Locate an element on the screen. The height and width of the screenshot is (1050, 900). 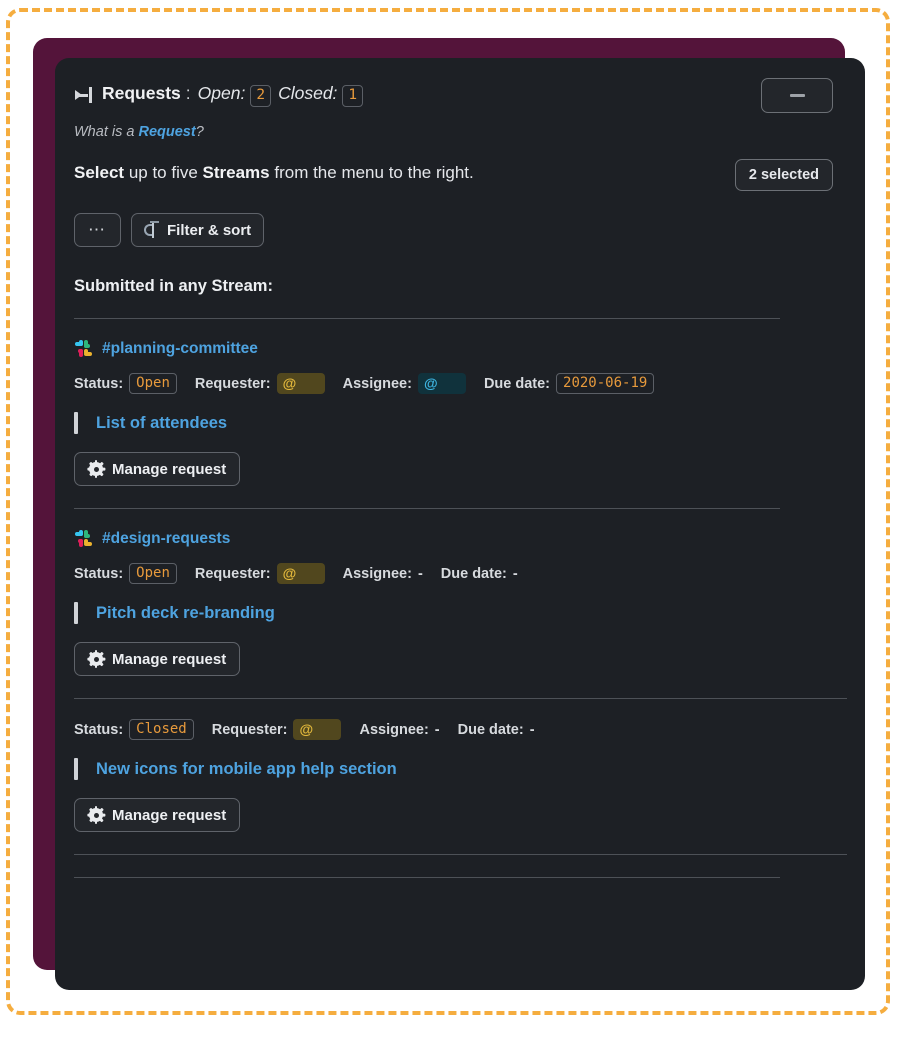
filter-sort-icon is located at coordinates (152, 230).